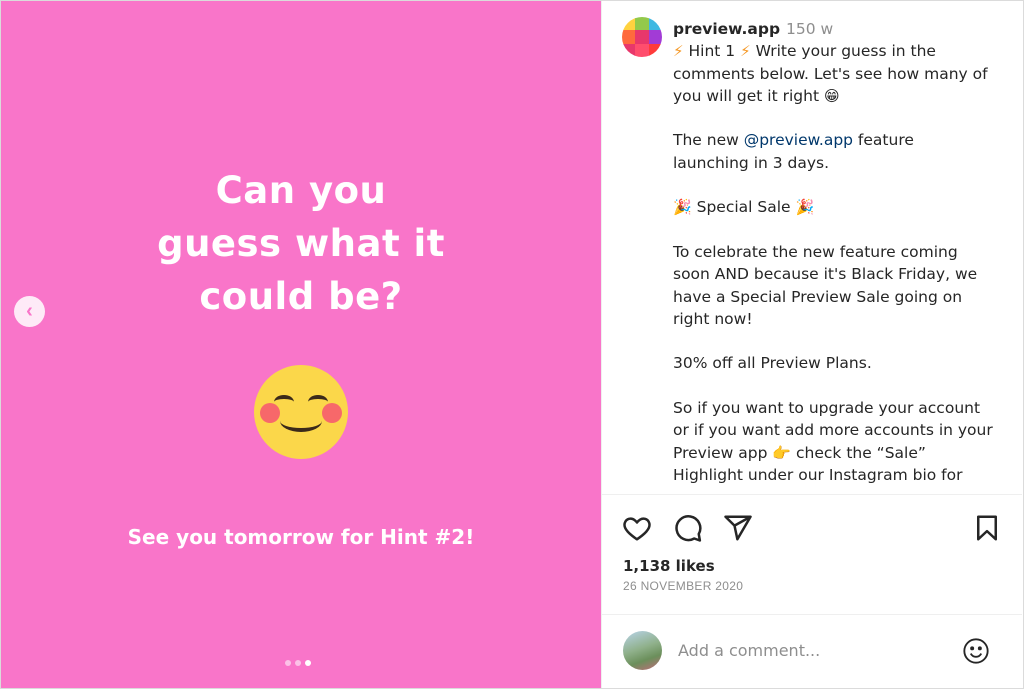  I want to click on media-headline: Can you guess what it could be?, so click(301, 243).